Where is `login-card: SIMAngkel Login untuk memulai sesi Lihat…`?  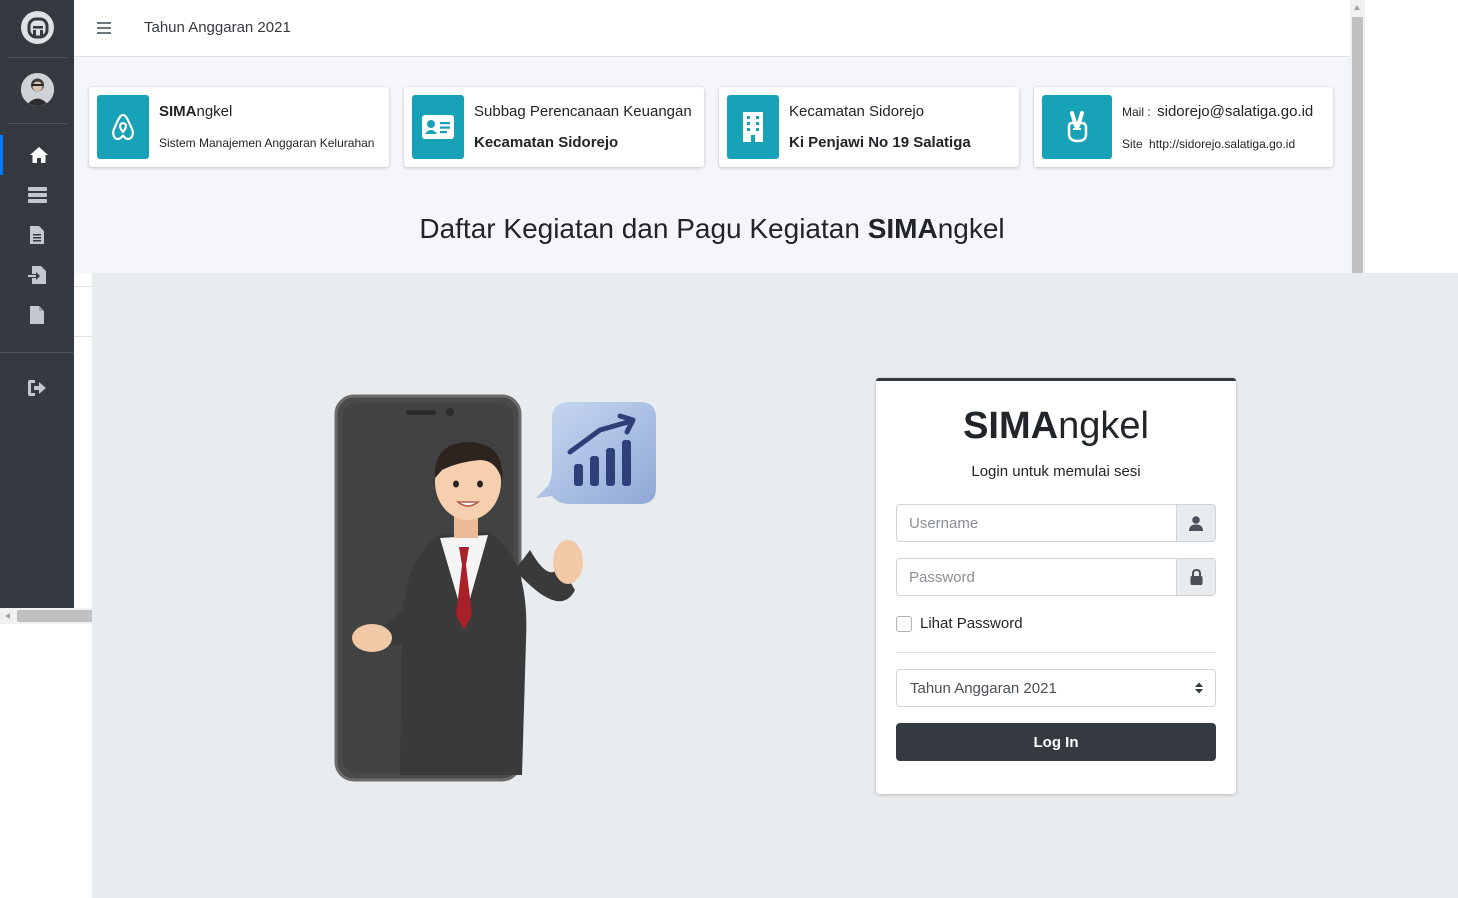 login-card: SIMAngkel Login untuk memulai sesi Lihat… is located at coordinates (1056, 586).